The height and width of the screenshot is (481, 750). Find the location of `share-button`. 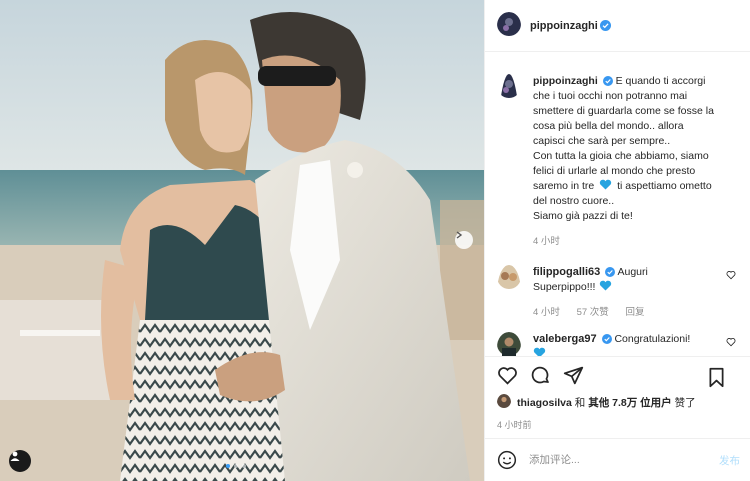

share-button is located at coordinates (573, 375).